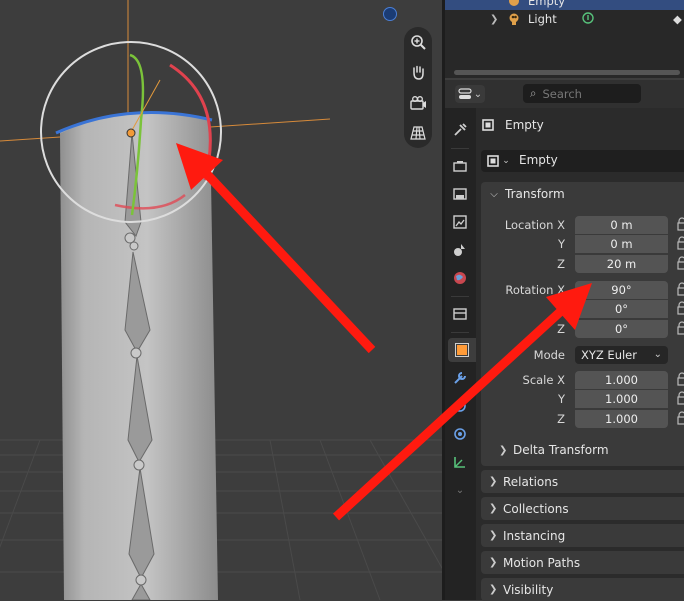  I want to click on object-tab-icon, so click(462, 350).